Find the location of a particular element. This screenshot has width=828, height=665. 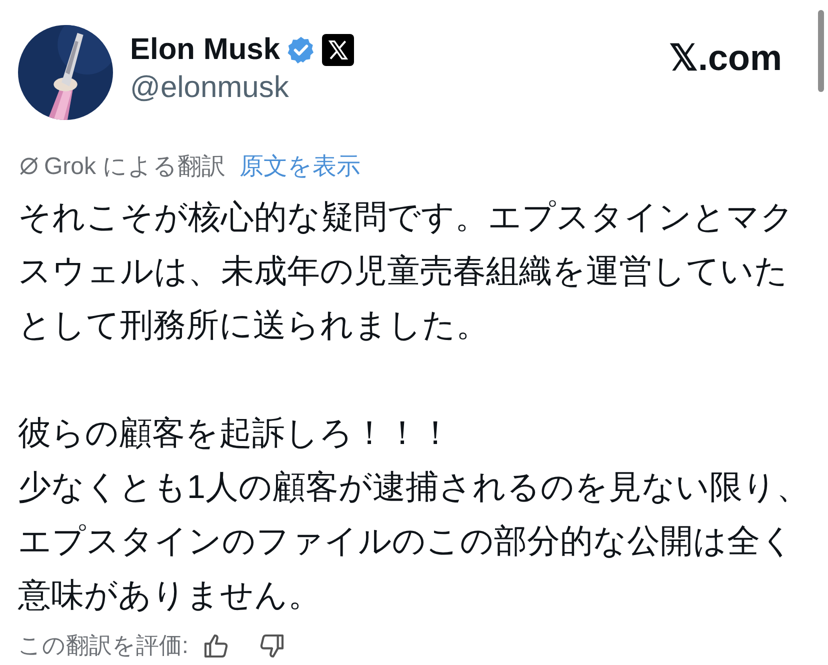

author-name: Elon Musk is located at coordinates (205, 50).